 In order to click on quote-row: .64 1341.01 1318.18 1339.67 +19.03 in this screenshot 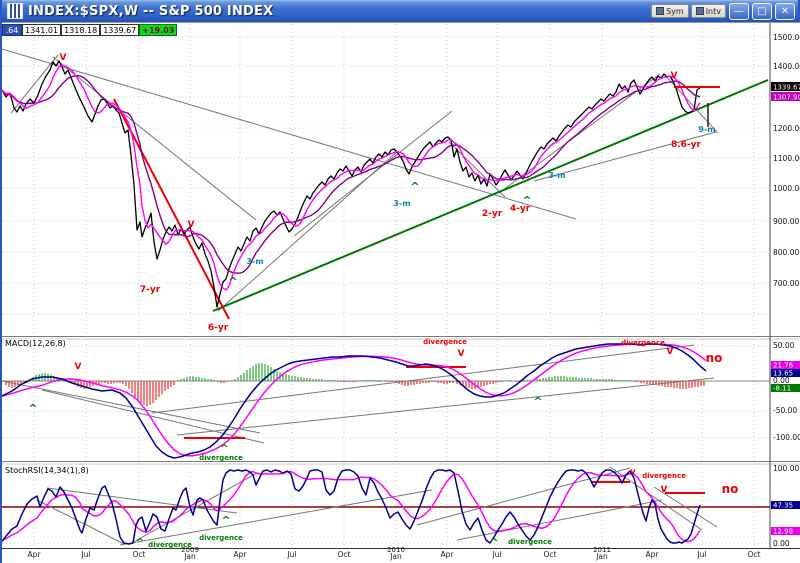, I will do `click(90, 30)`.